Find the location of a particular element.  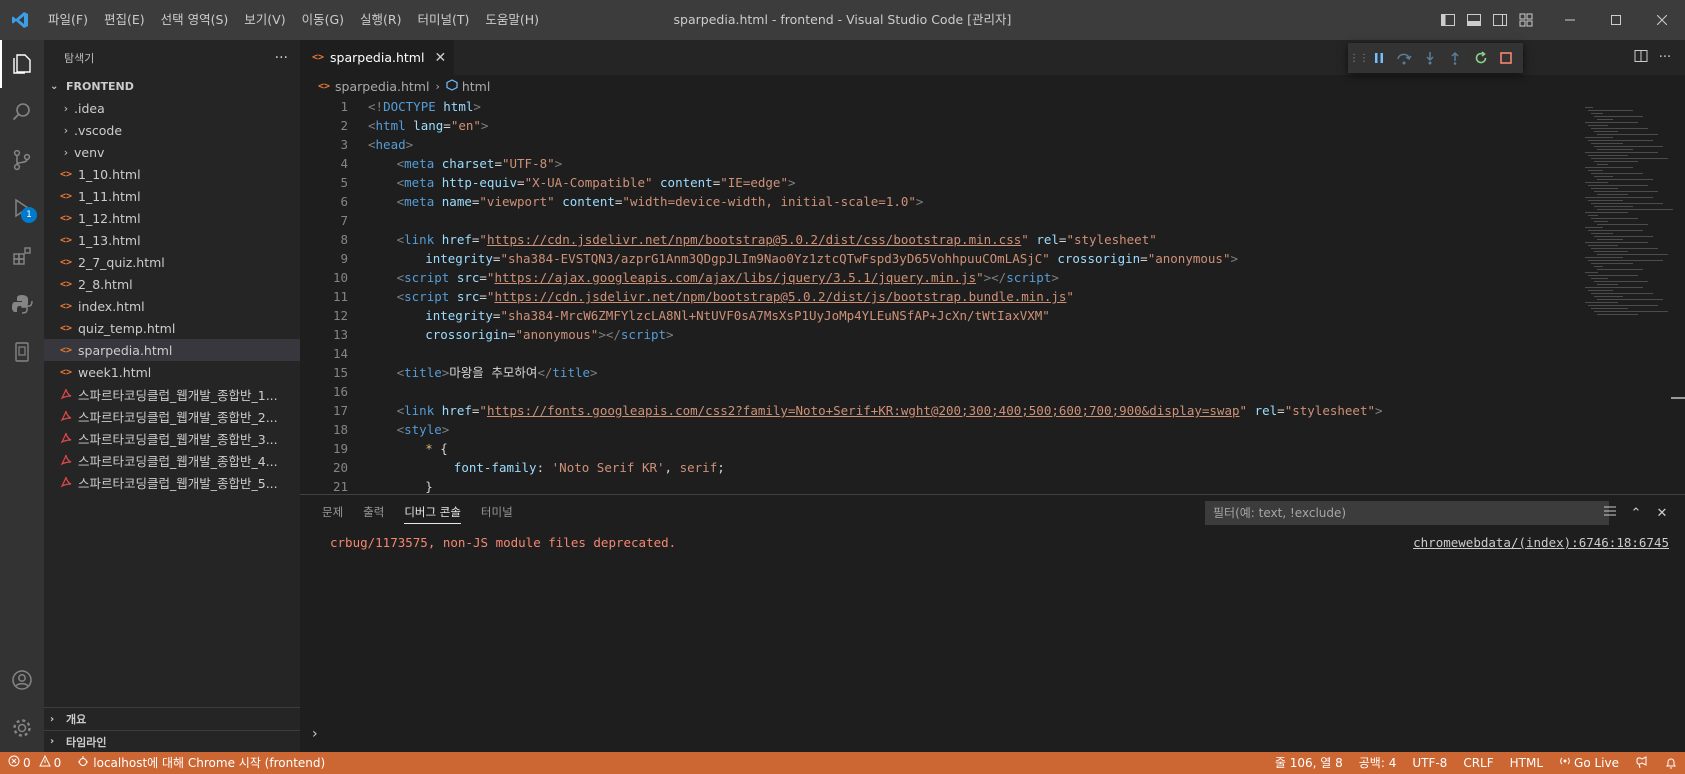

tab-sparpedia-html: <> sparpedia.html ✕ is located at coordinates (378, 57).